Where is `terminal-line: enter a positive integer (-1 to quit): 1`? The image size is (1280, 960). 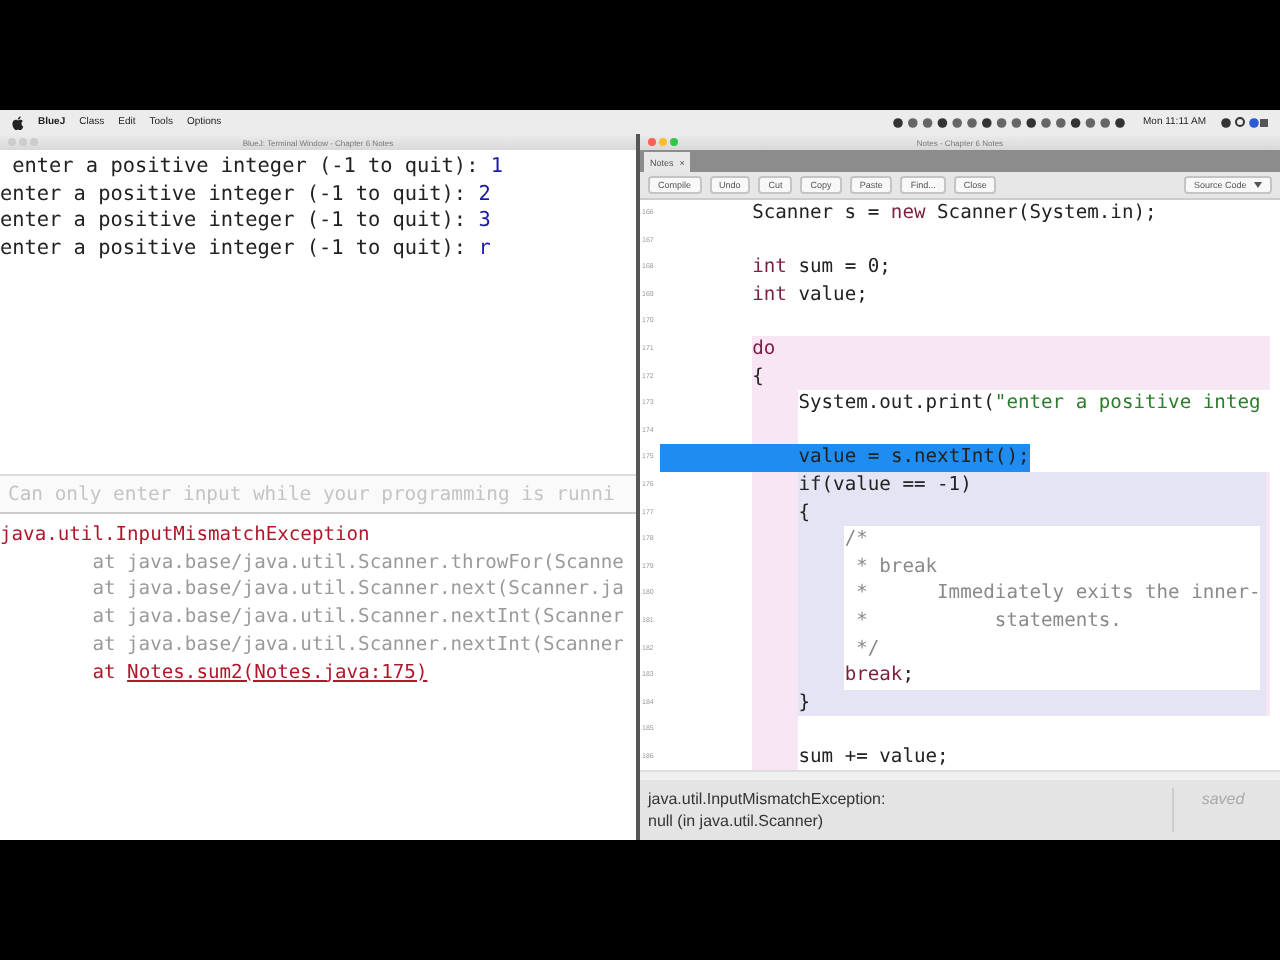
terminal-line: enter a positive integer (-1 to quit): 1 is located at coordinates (257, 167).